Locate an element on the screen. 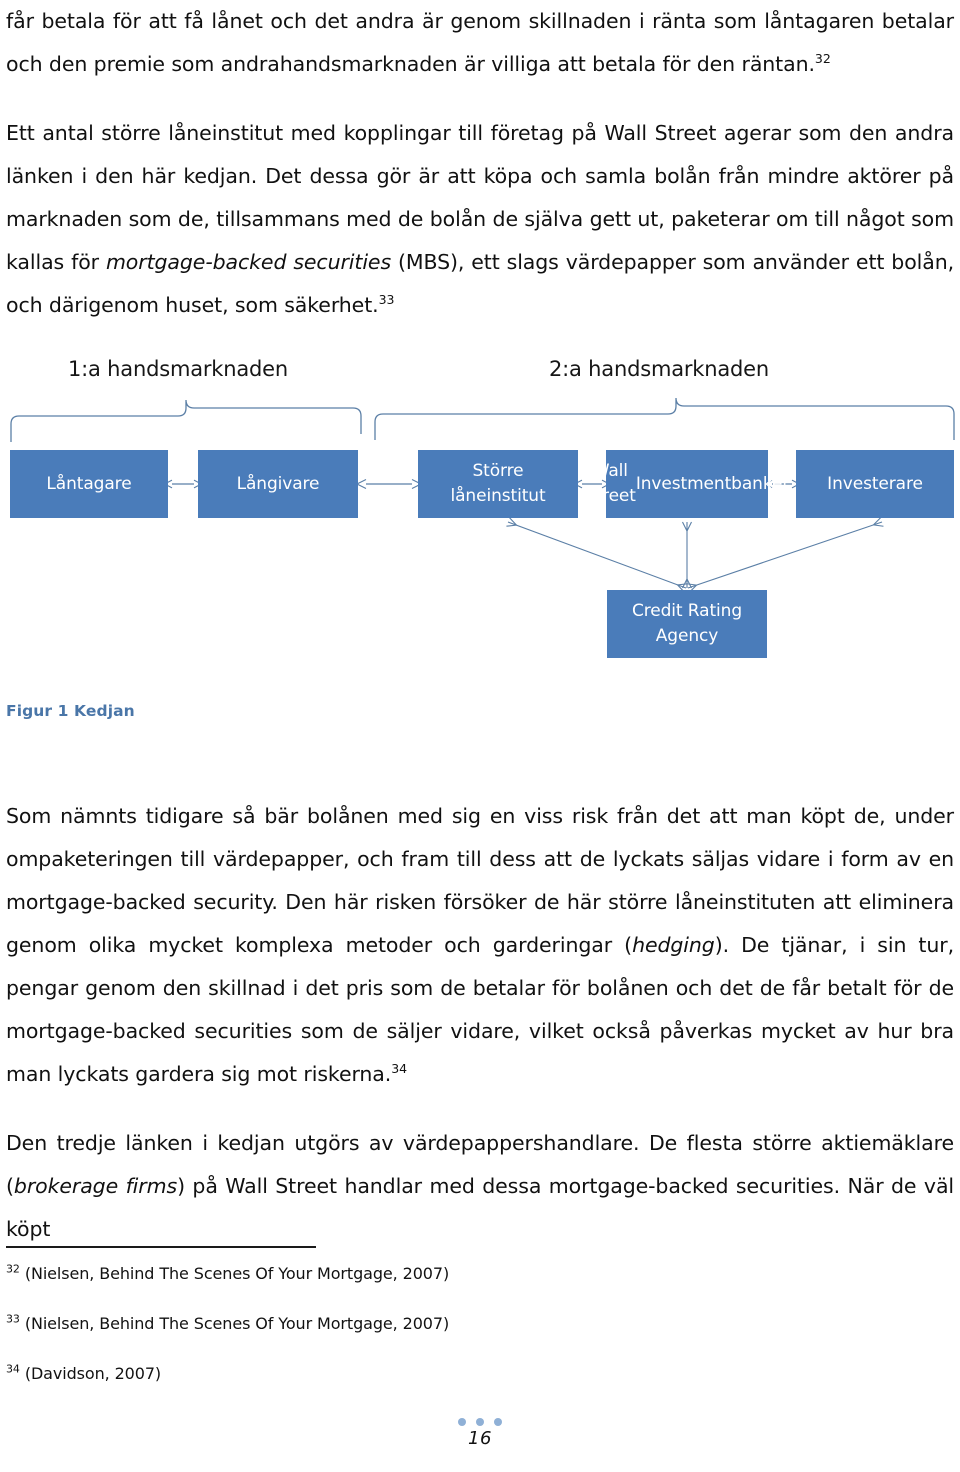 The image size is (960, 1472). footnote-32-number: 32 is located at coordinates (13, 1269).